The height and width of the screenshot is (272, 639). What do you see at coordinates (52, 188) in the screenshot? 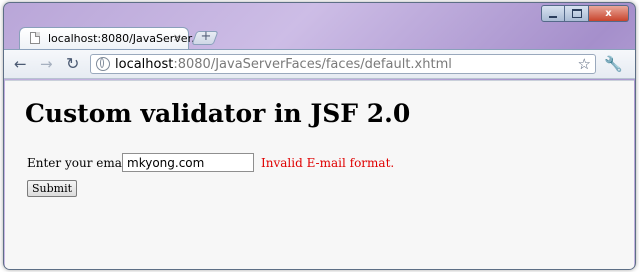
I see `submit-button: Submit` at bounding box center [52, 188].